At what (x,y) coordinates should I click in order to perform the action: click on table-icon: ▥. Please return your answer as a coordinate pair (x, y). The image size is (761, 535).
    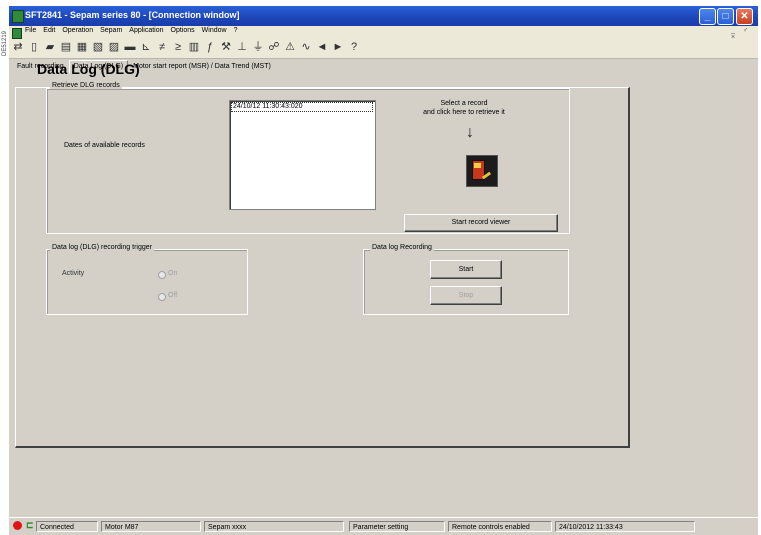
    Looking at the image, I should click on (194, 47).